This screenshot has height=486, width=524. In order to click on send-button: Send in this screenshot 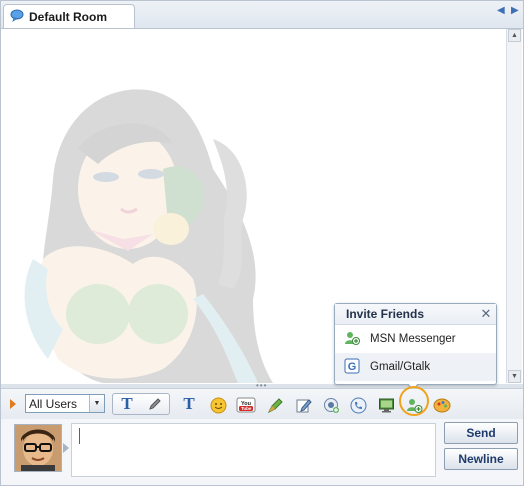, I will do `click(481, 433)`.